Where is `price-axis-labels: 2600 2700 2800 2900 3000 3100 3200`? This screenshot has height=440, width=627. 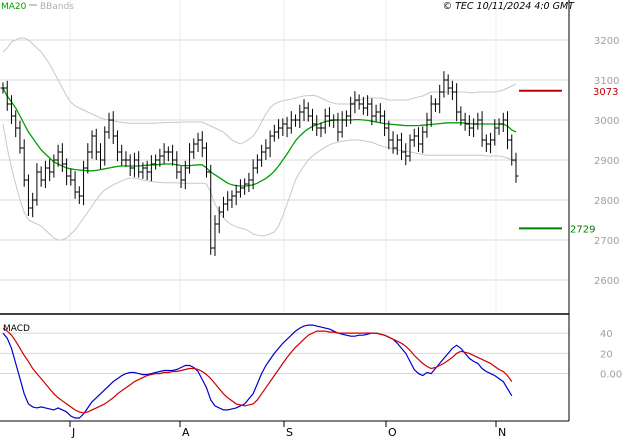 price-axis-labels: 2600 2700 2800 2900 3000 3100 3200 is located at coordinates (606, 161).